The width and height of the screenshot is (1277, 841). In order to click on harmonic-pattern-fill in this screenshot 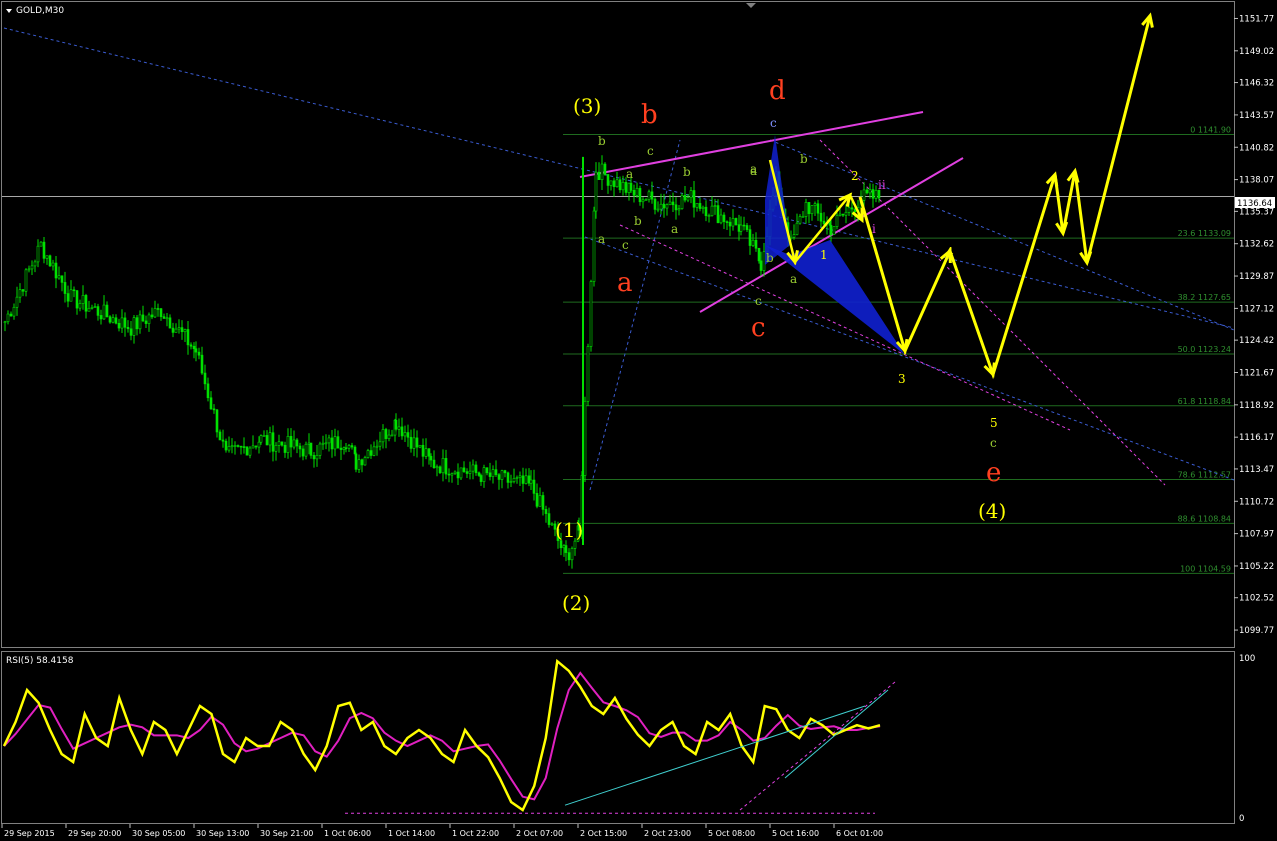, I will do `click(835, 297)`.